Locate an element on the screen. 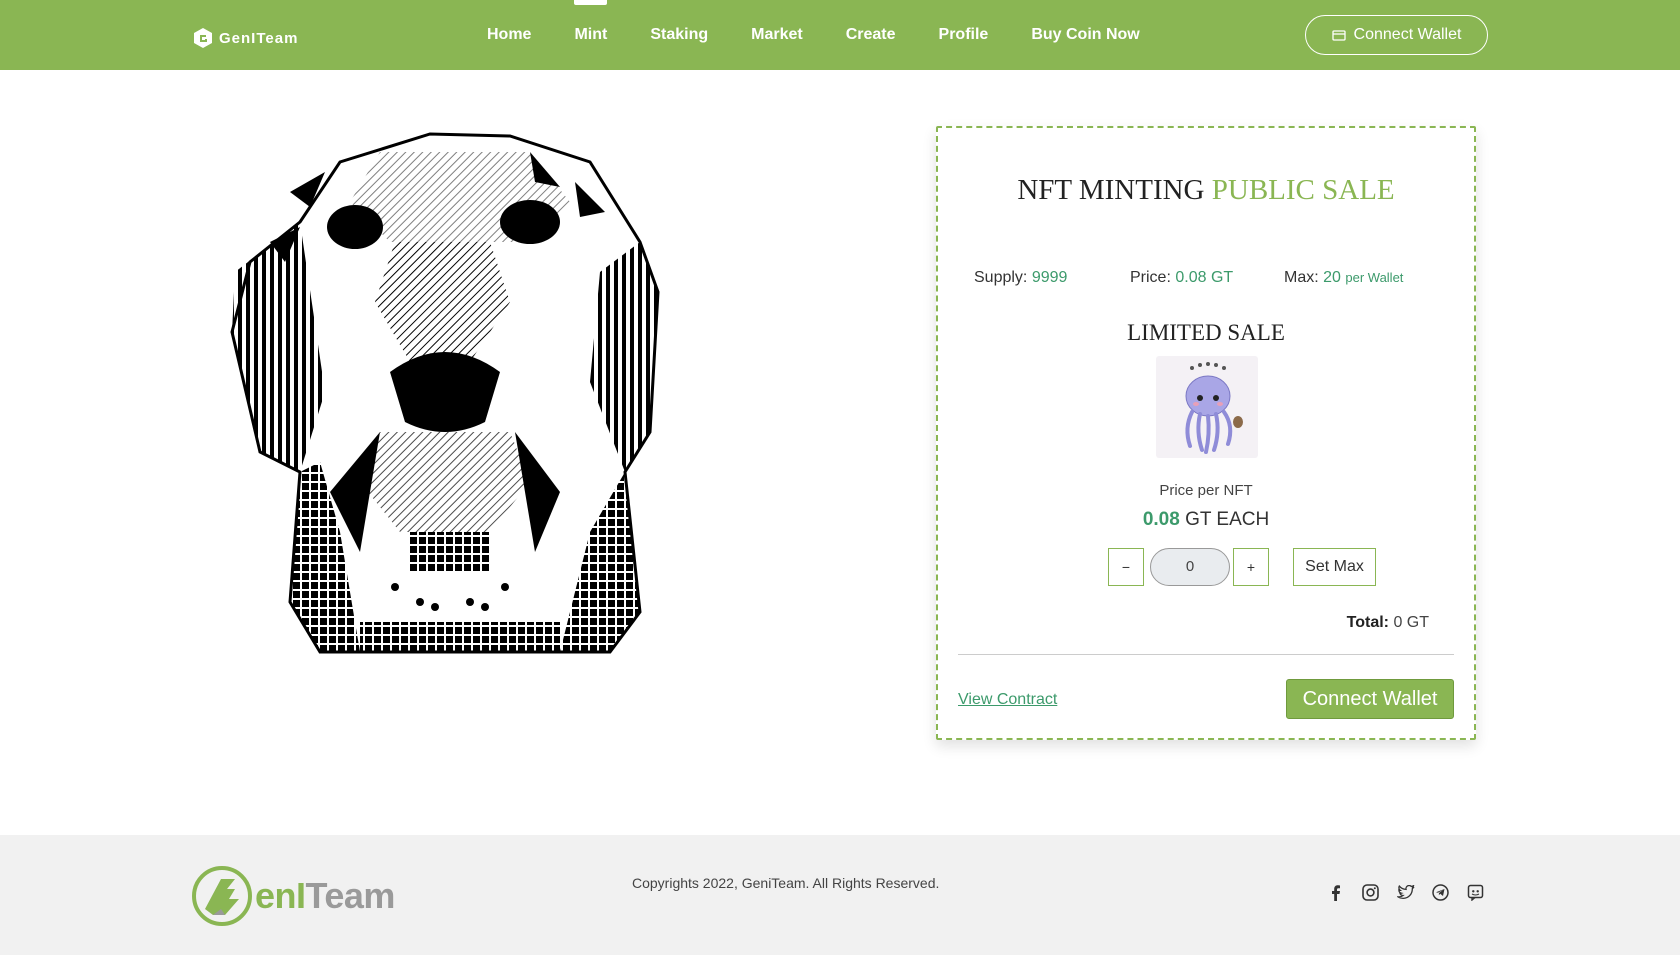 This screenshot has width=1680, height=955. max-stat: Max: 20 per Wallet is located at coordinates (1343, 278).